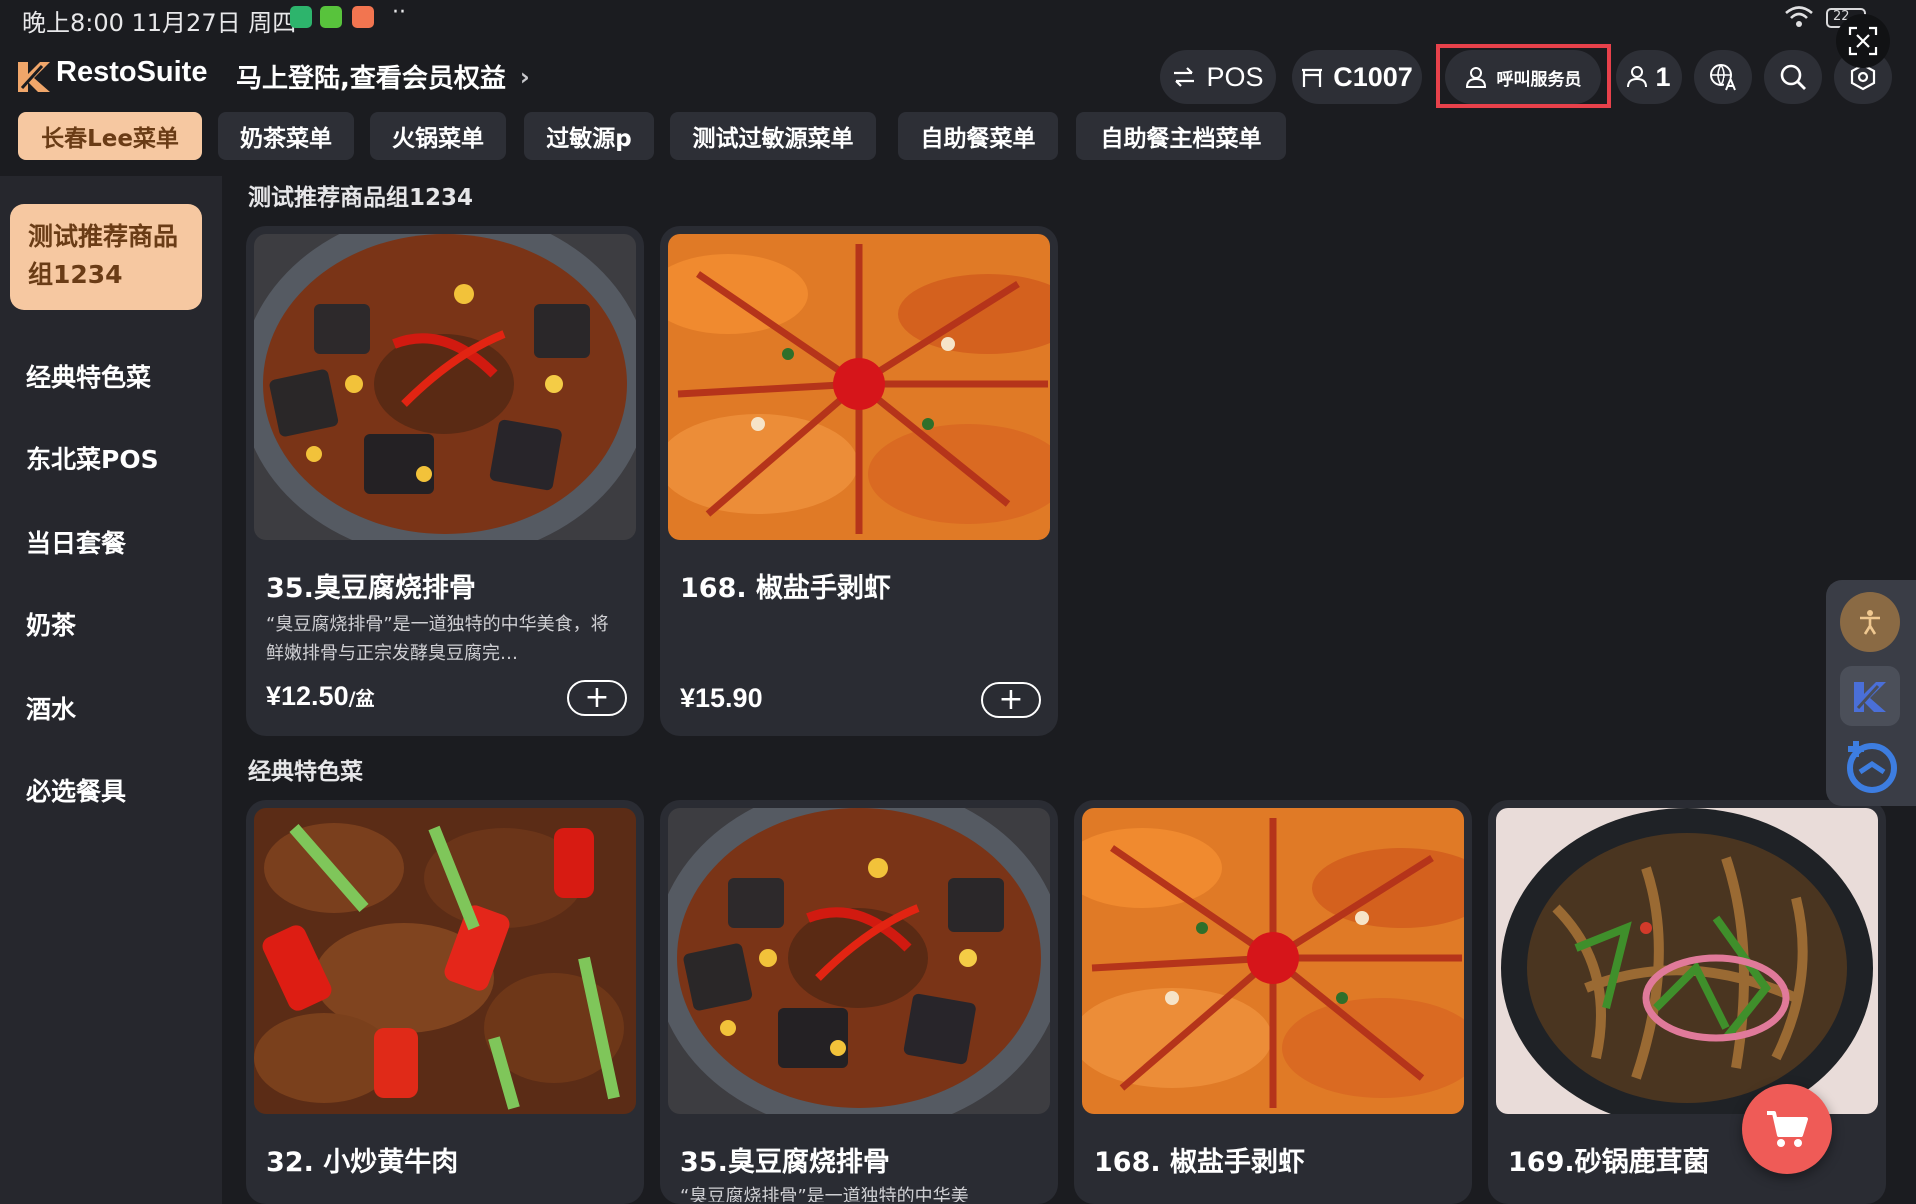 The height and width of the screenshot is (1204, 1916). Describe the element at coordinates (1475, 77) in the screenshot. I see `service-bell-icon` at that location.